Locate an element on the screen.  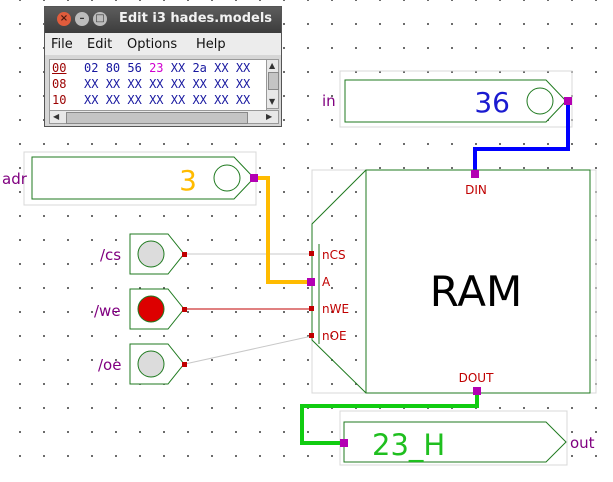
memory-cell: 02 is located at coordinates (95, 68).